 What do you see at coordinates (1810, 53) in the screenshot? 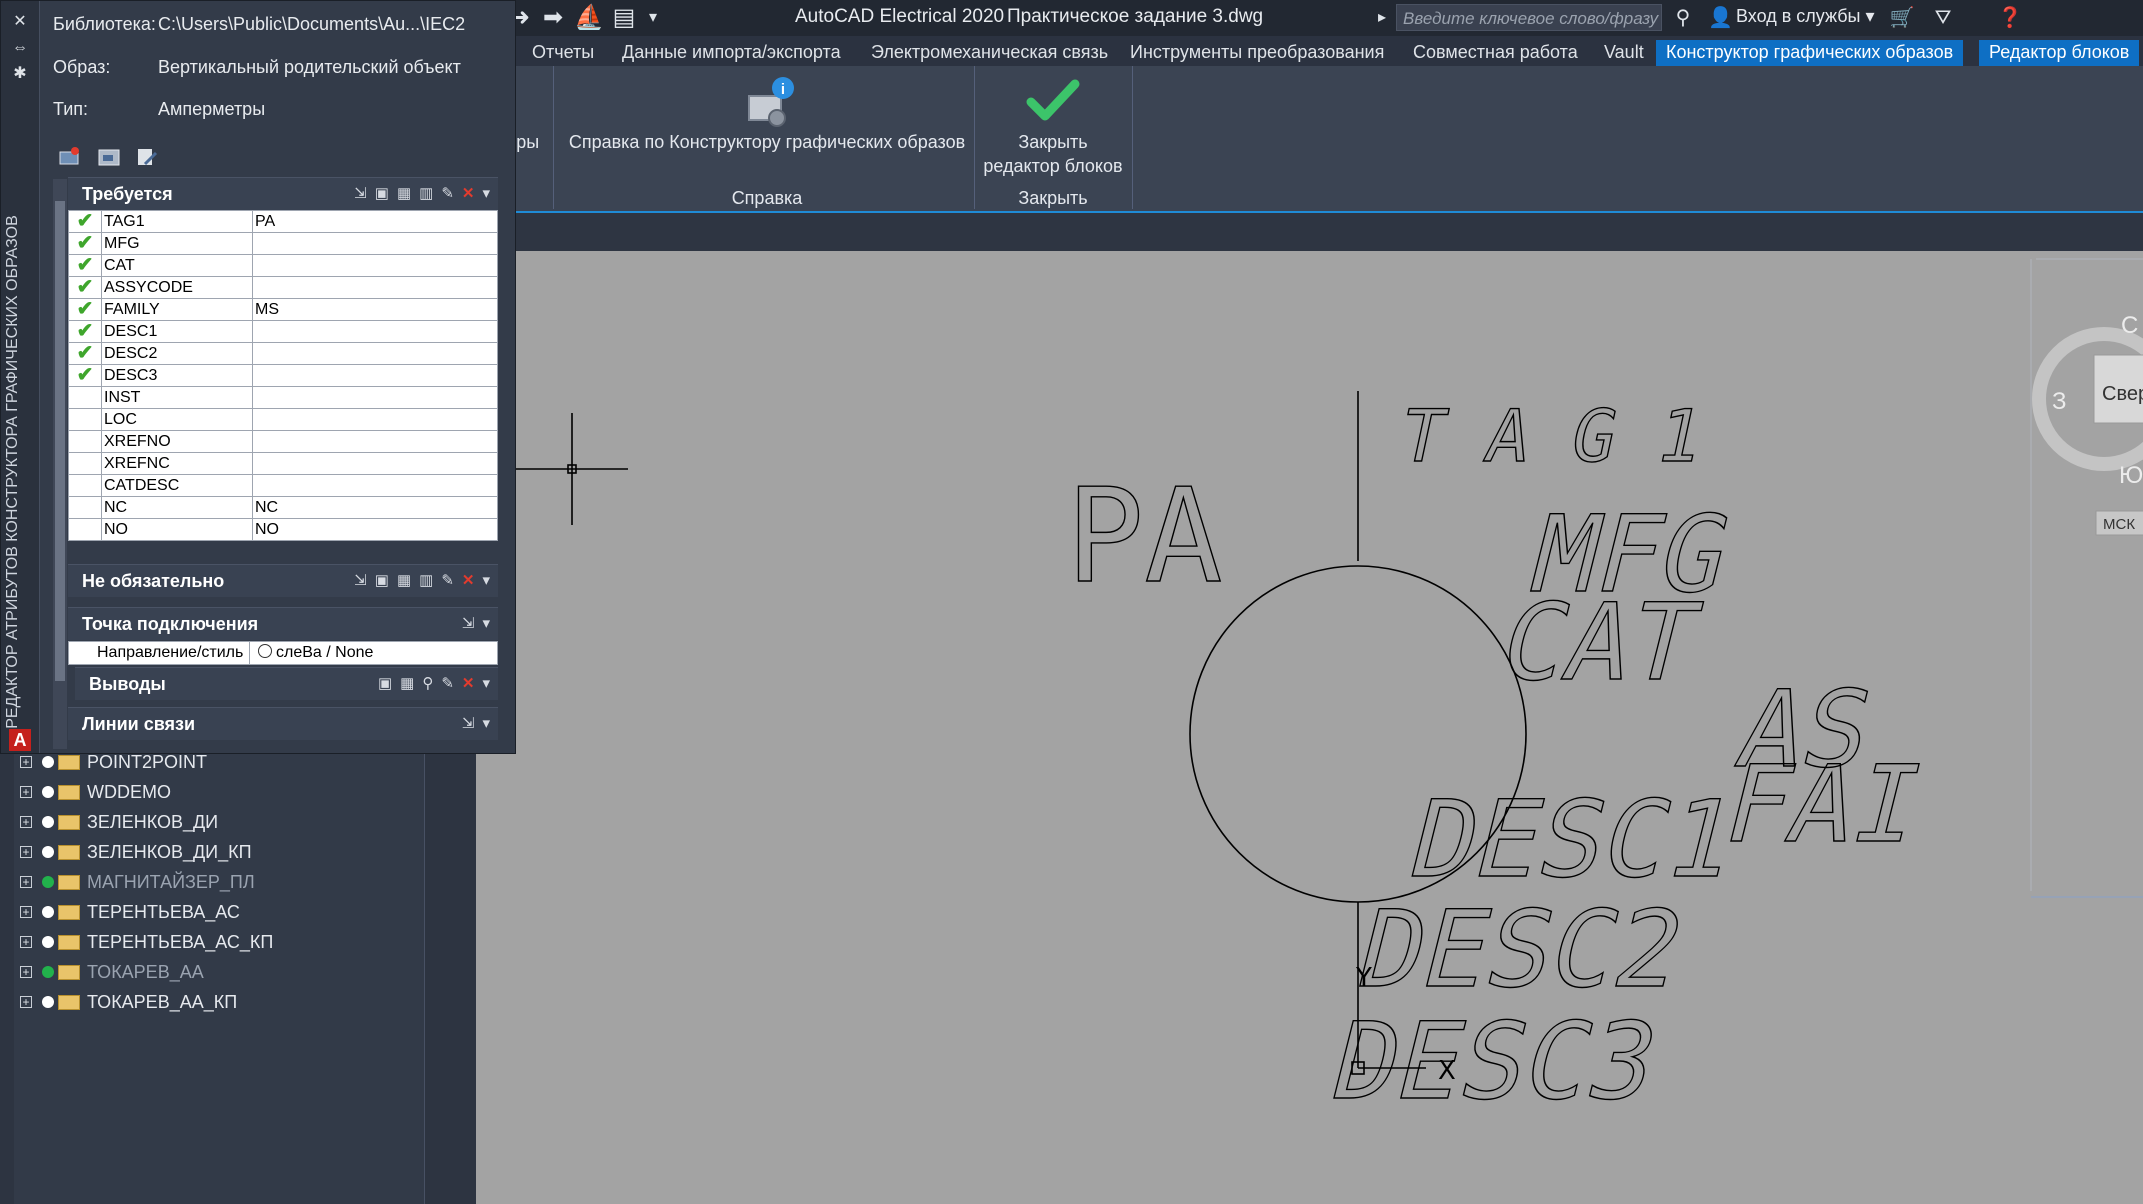
I see `tab-symbol-builder: Конструктор графических образов` at bounding box center [1810, 53].